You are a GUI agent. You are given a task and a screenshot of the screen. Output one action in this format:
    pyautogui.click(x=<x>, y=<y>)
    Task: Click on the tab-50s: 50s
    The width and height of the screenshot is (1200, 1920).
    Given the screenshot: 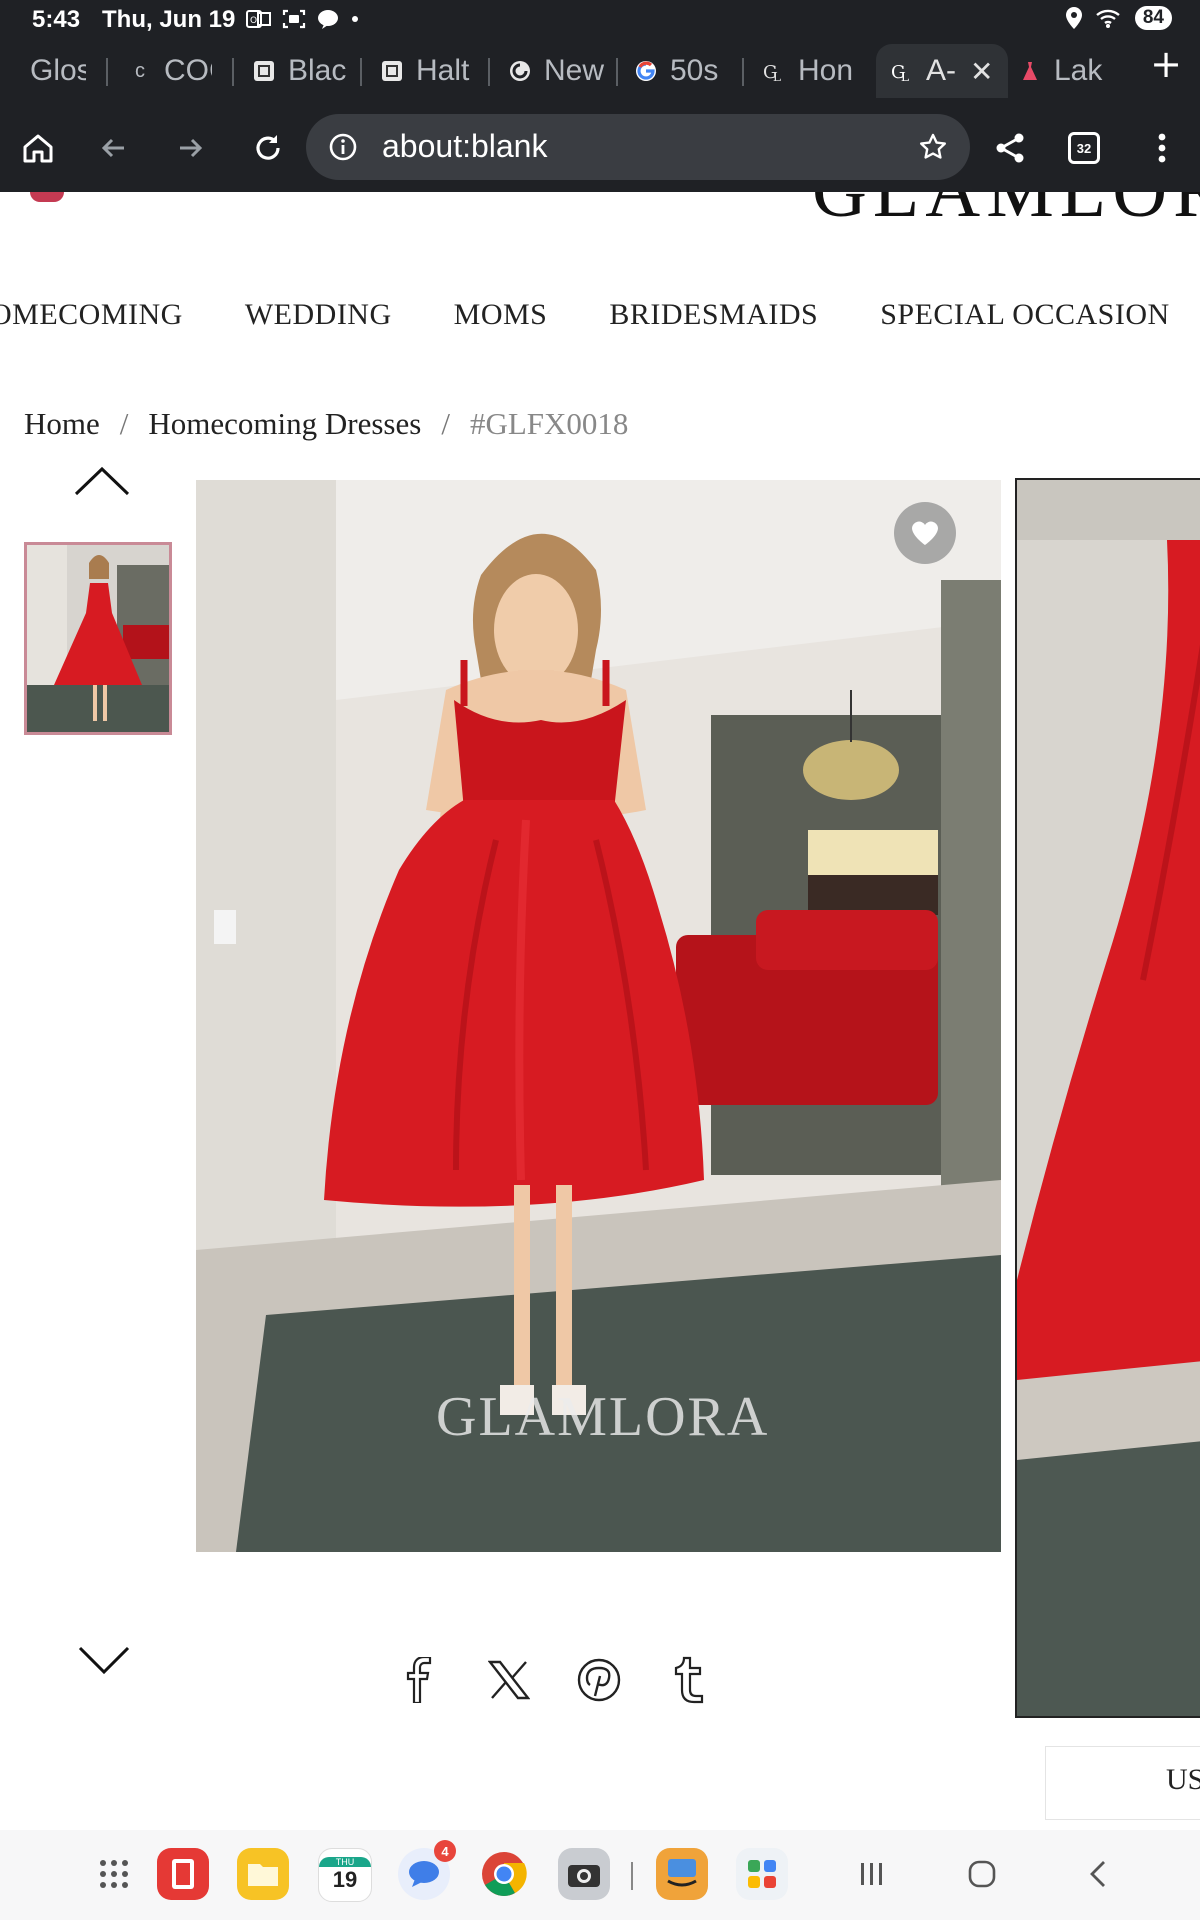 What is the action you would take?
    pyautogui.click(x=684, y=71)
    